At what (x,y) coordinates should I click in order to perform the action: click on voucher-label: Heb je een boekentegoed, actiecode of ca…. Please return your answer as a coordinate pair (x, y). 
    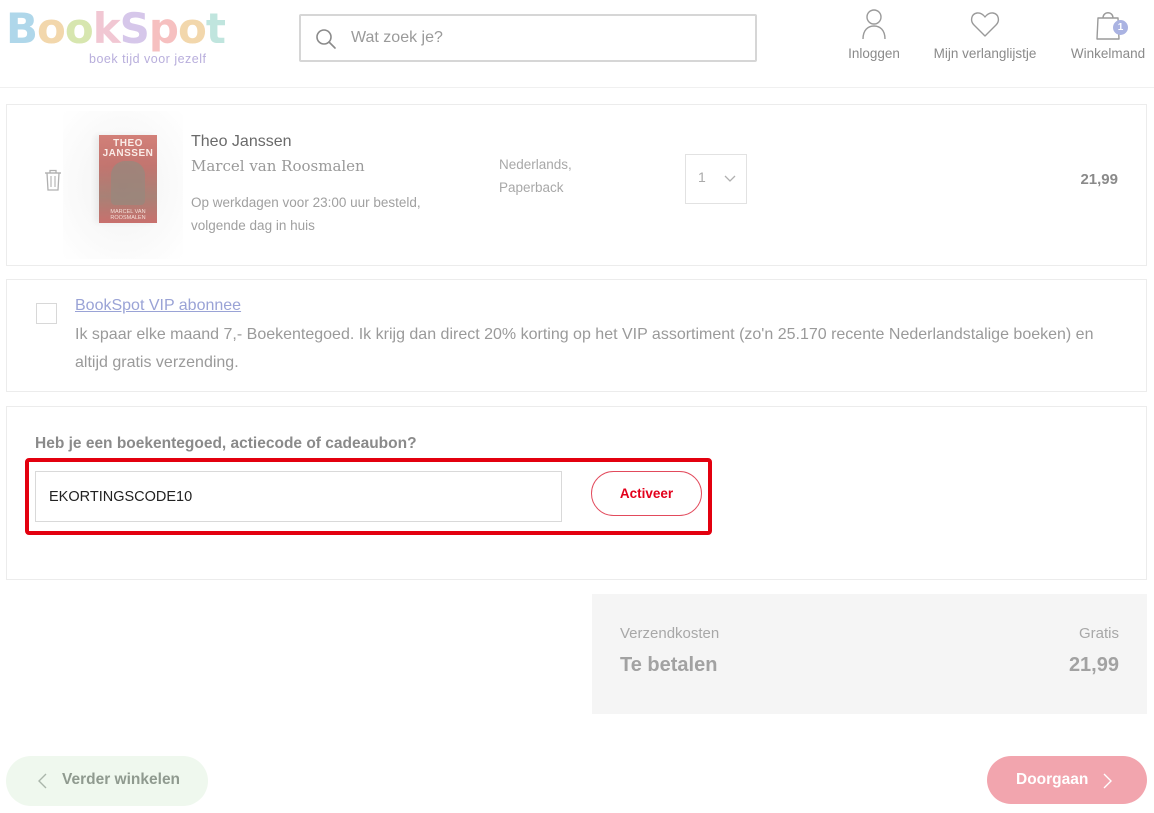
    Looking at the image, I should click on (226, 443).